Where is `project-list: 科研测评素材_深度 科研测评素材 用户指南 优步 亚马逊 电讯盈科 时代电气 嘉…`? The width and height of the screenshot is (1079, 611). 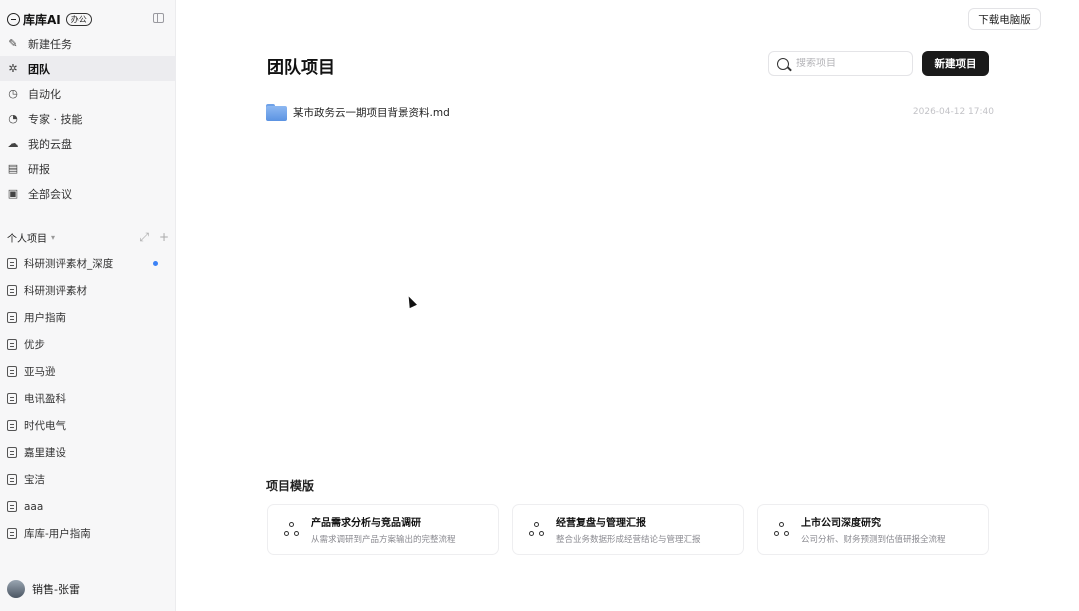
project-list: 科研测评素材_深度 科研测评素材 用户指南 优步 亚马逊 电讯盈科 时代电气 嘉… is located at coordinates (88, 398).